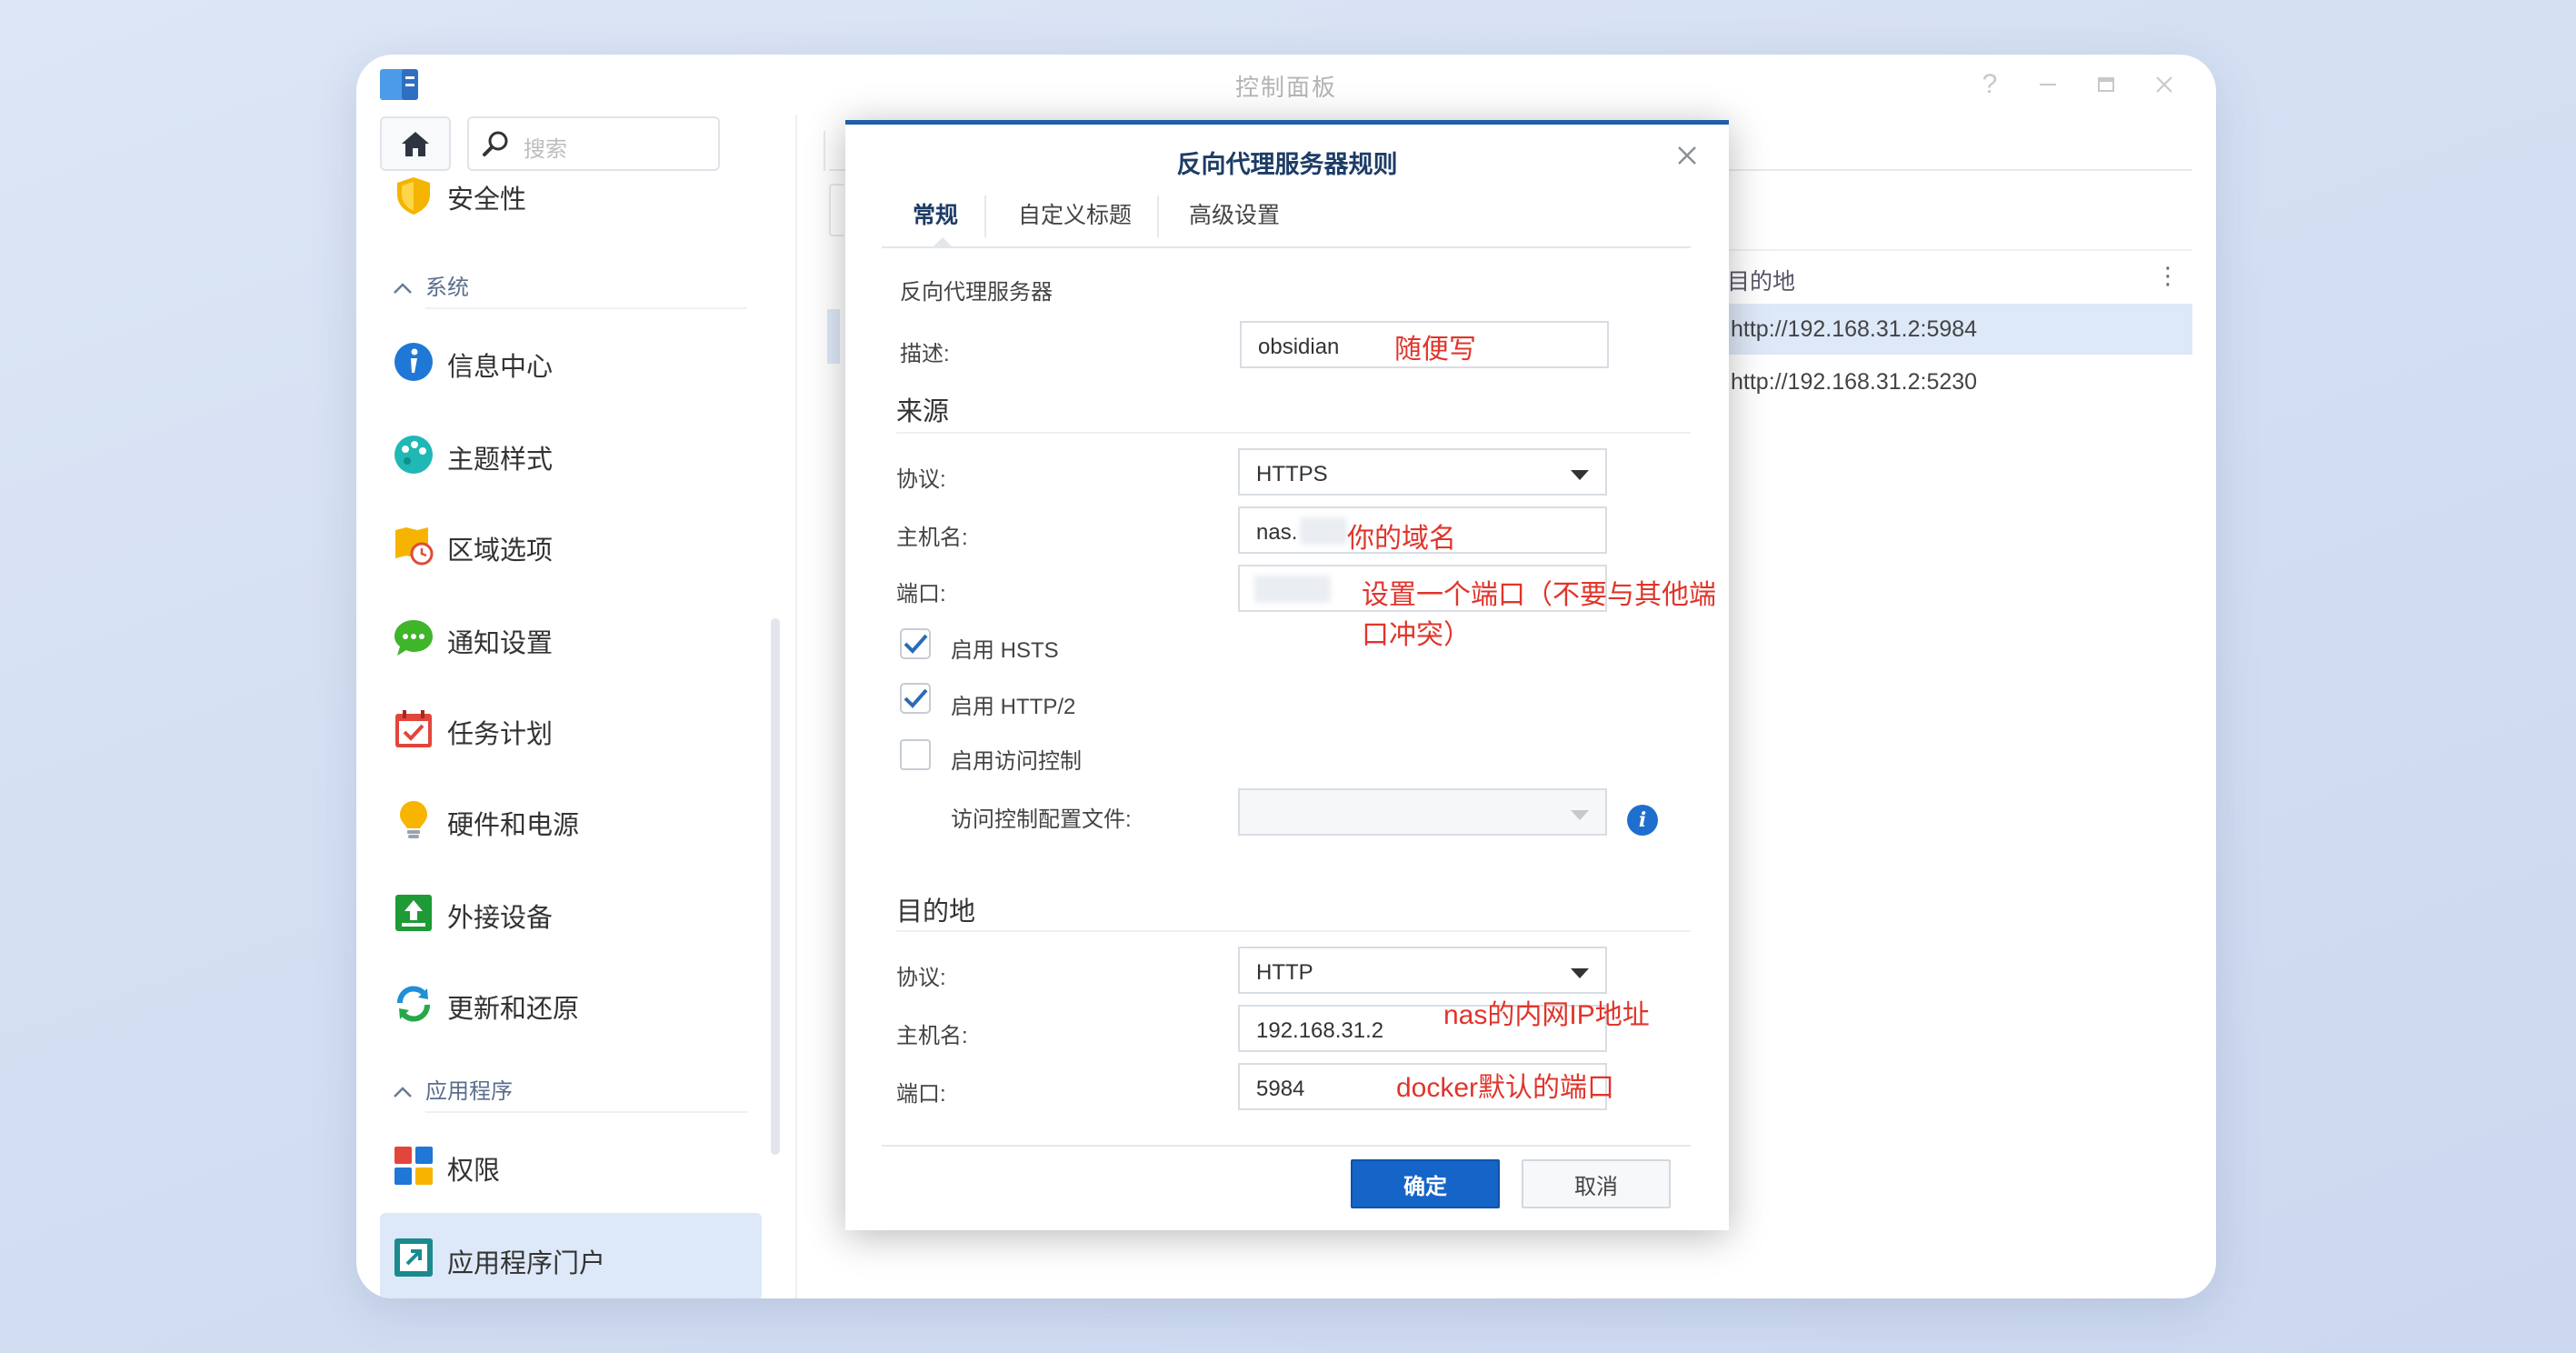 This screenshot has width=2576, height=1353. Describe the element at coordinates (1546, 1015) in the screenshot. I see `annotation-nas-ip: nas的内网IP地址` at that location.